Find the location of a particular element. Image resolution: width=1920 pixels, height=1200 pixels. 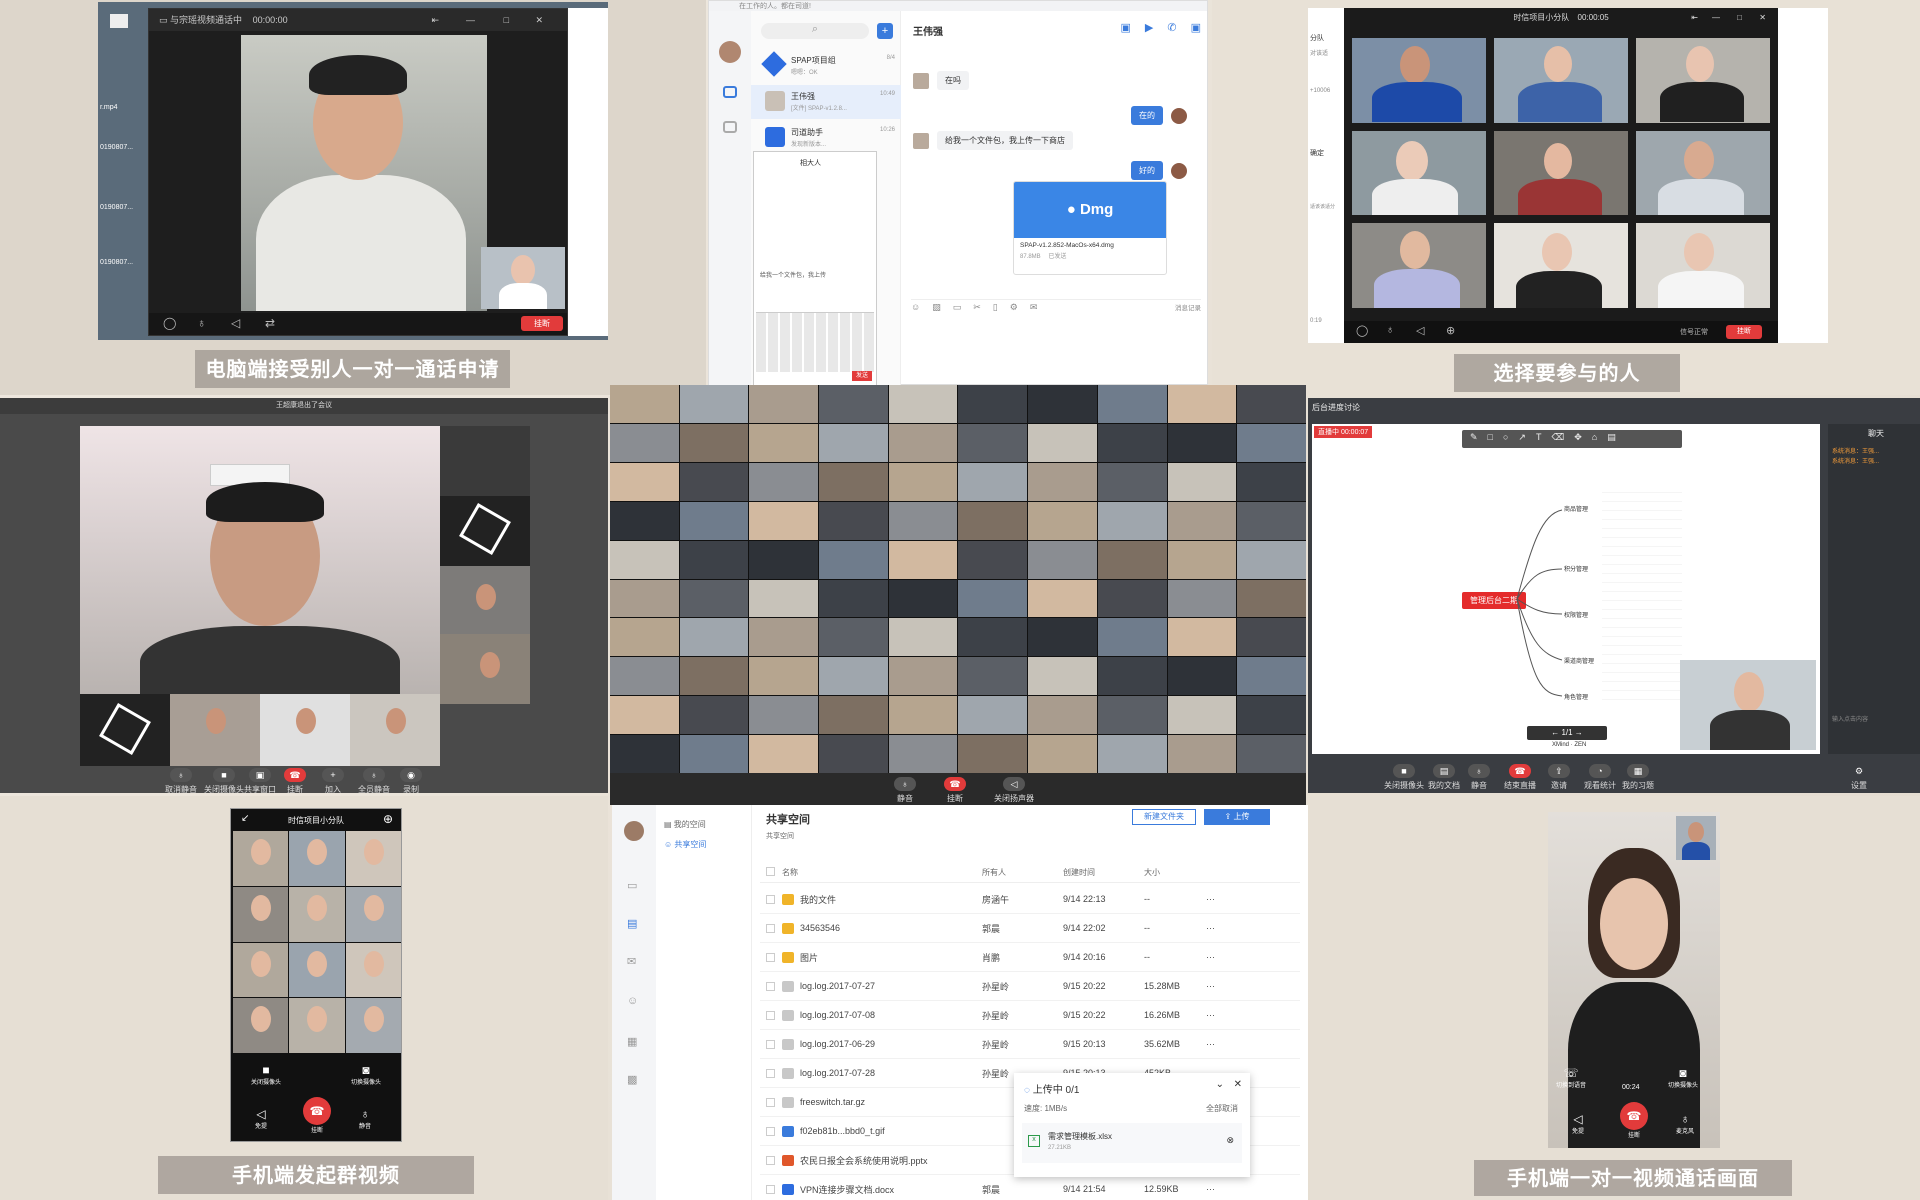

mute-button: ♁ 静音 is located at coordinates (905, 790).